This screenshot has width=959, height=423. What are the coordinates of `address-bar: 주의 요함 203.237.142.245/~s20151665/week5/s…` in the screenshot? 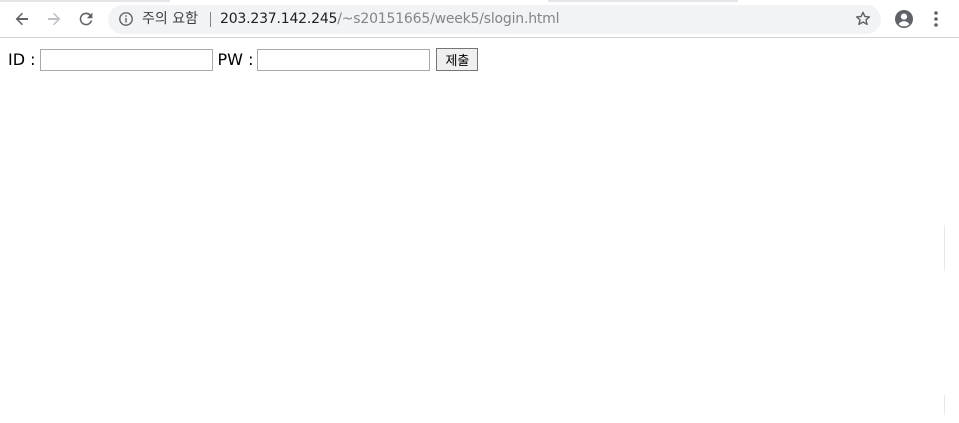 It's located at (494, 19).